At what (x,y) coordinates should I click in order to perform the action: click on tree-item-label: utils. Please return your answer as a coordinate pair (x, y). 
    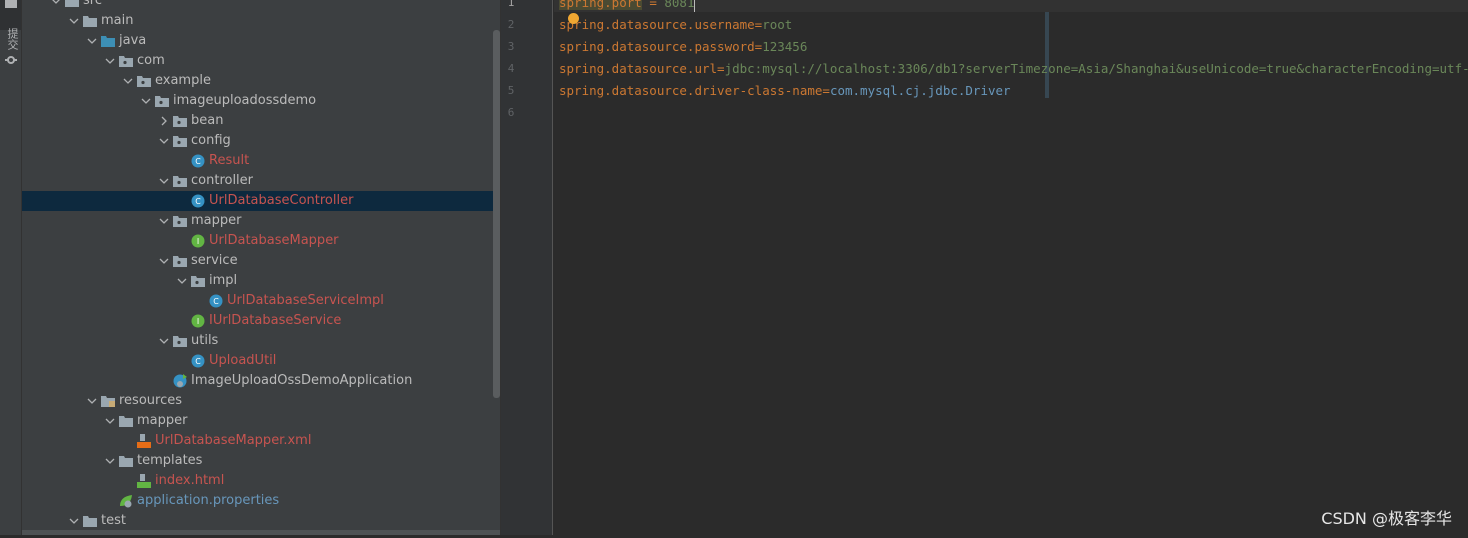
    Looking at the image, I should click on (205, 340).